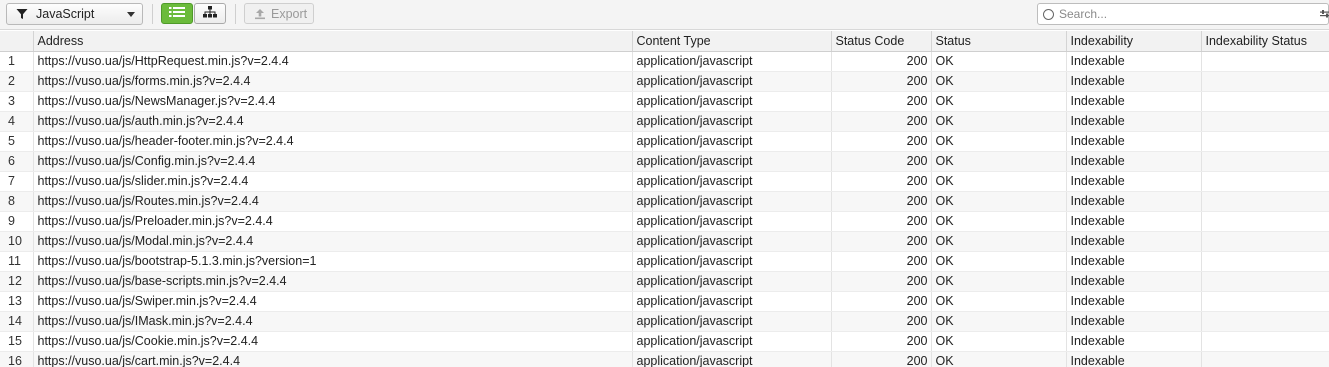  I want to click on filter-label: JavaScript, so click(65, 14).